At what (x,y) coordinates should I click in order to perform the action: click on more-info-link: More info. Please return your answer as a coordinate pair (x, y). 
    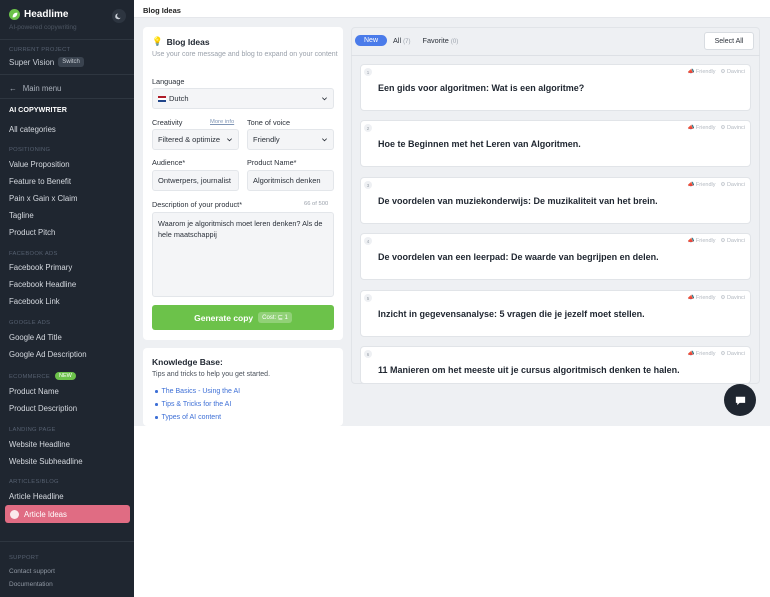
    Looking at the image, I should click on (222, 122).